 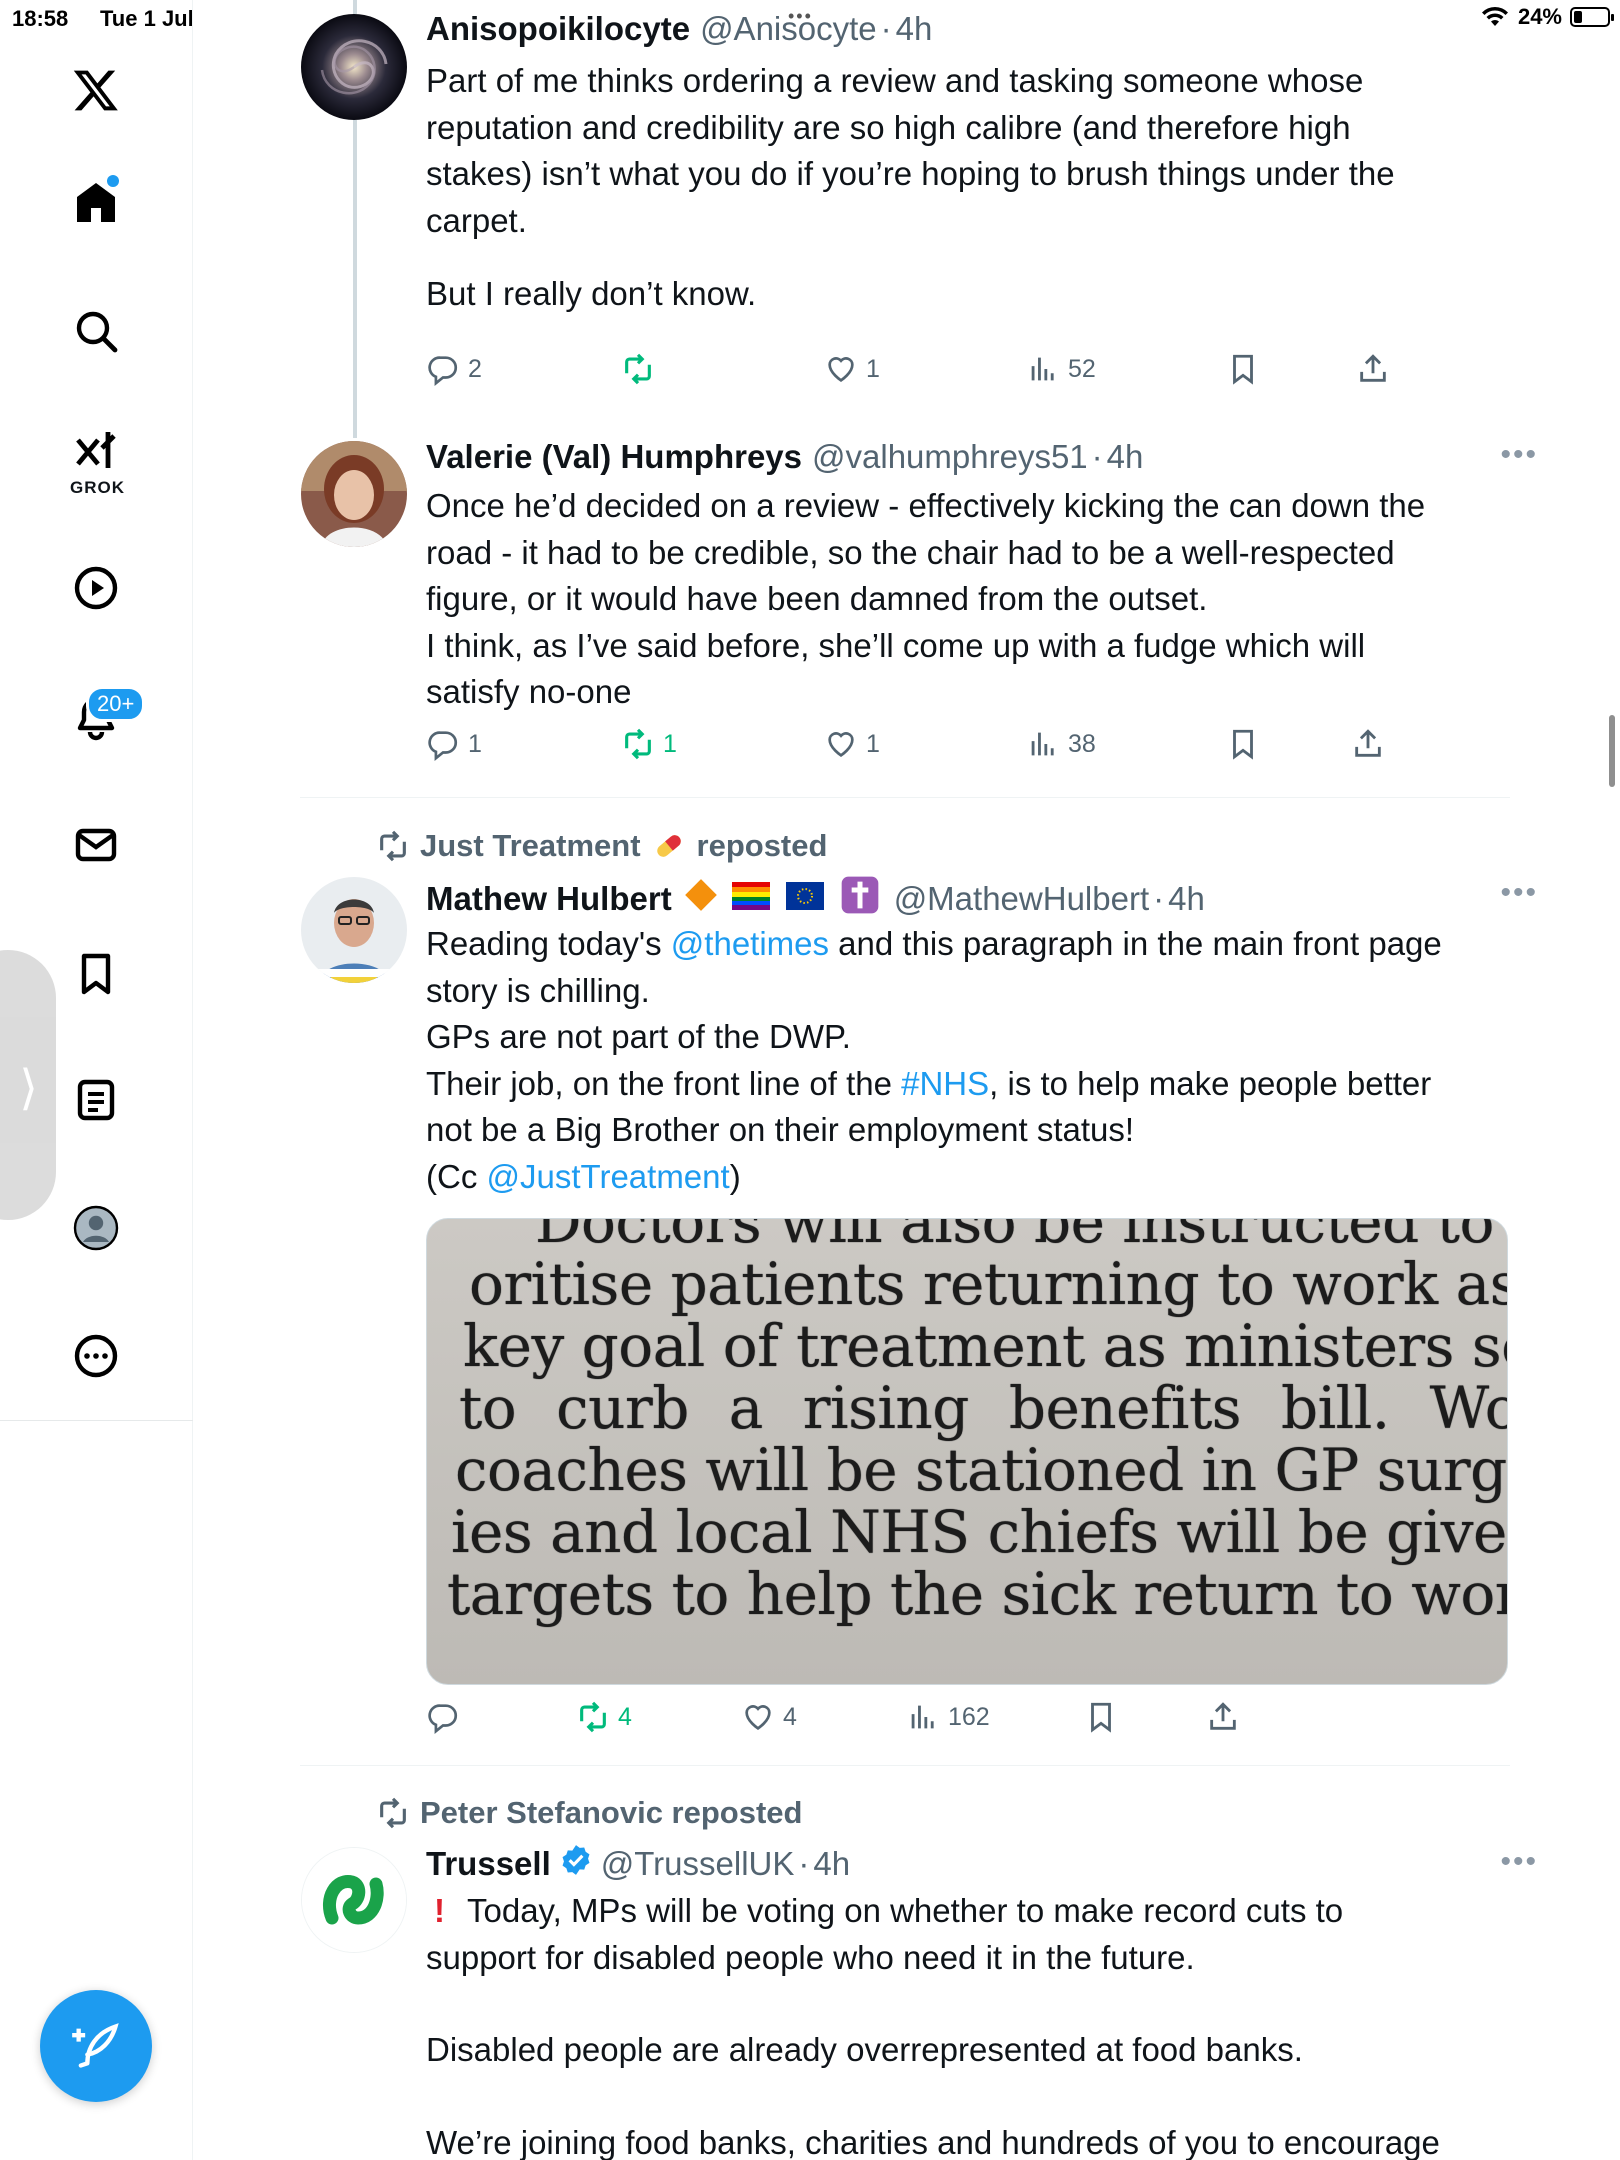 What do you see at coordinates (698, 1864) in the screenshot?
I see `author-handle: @TrussellUK` at bounding box center [698, 1864].